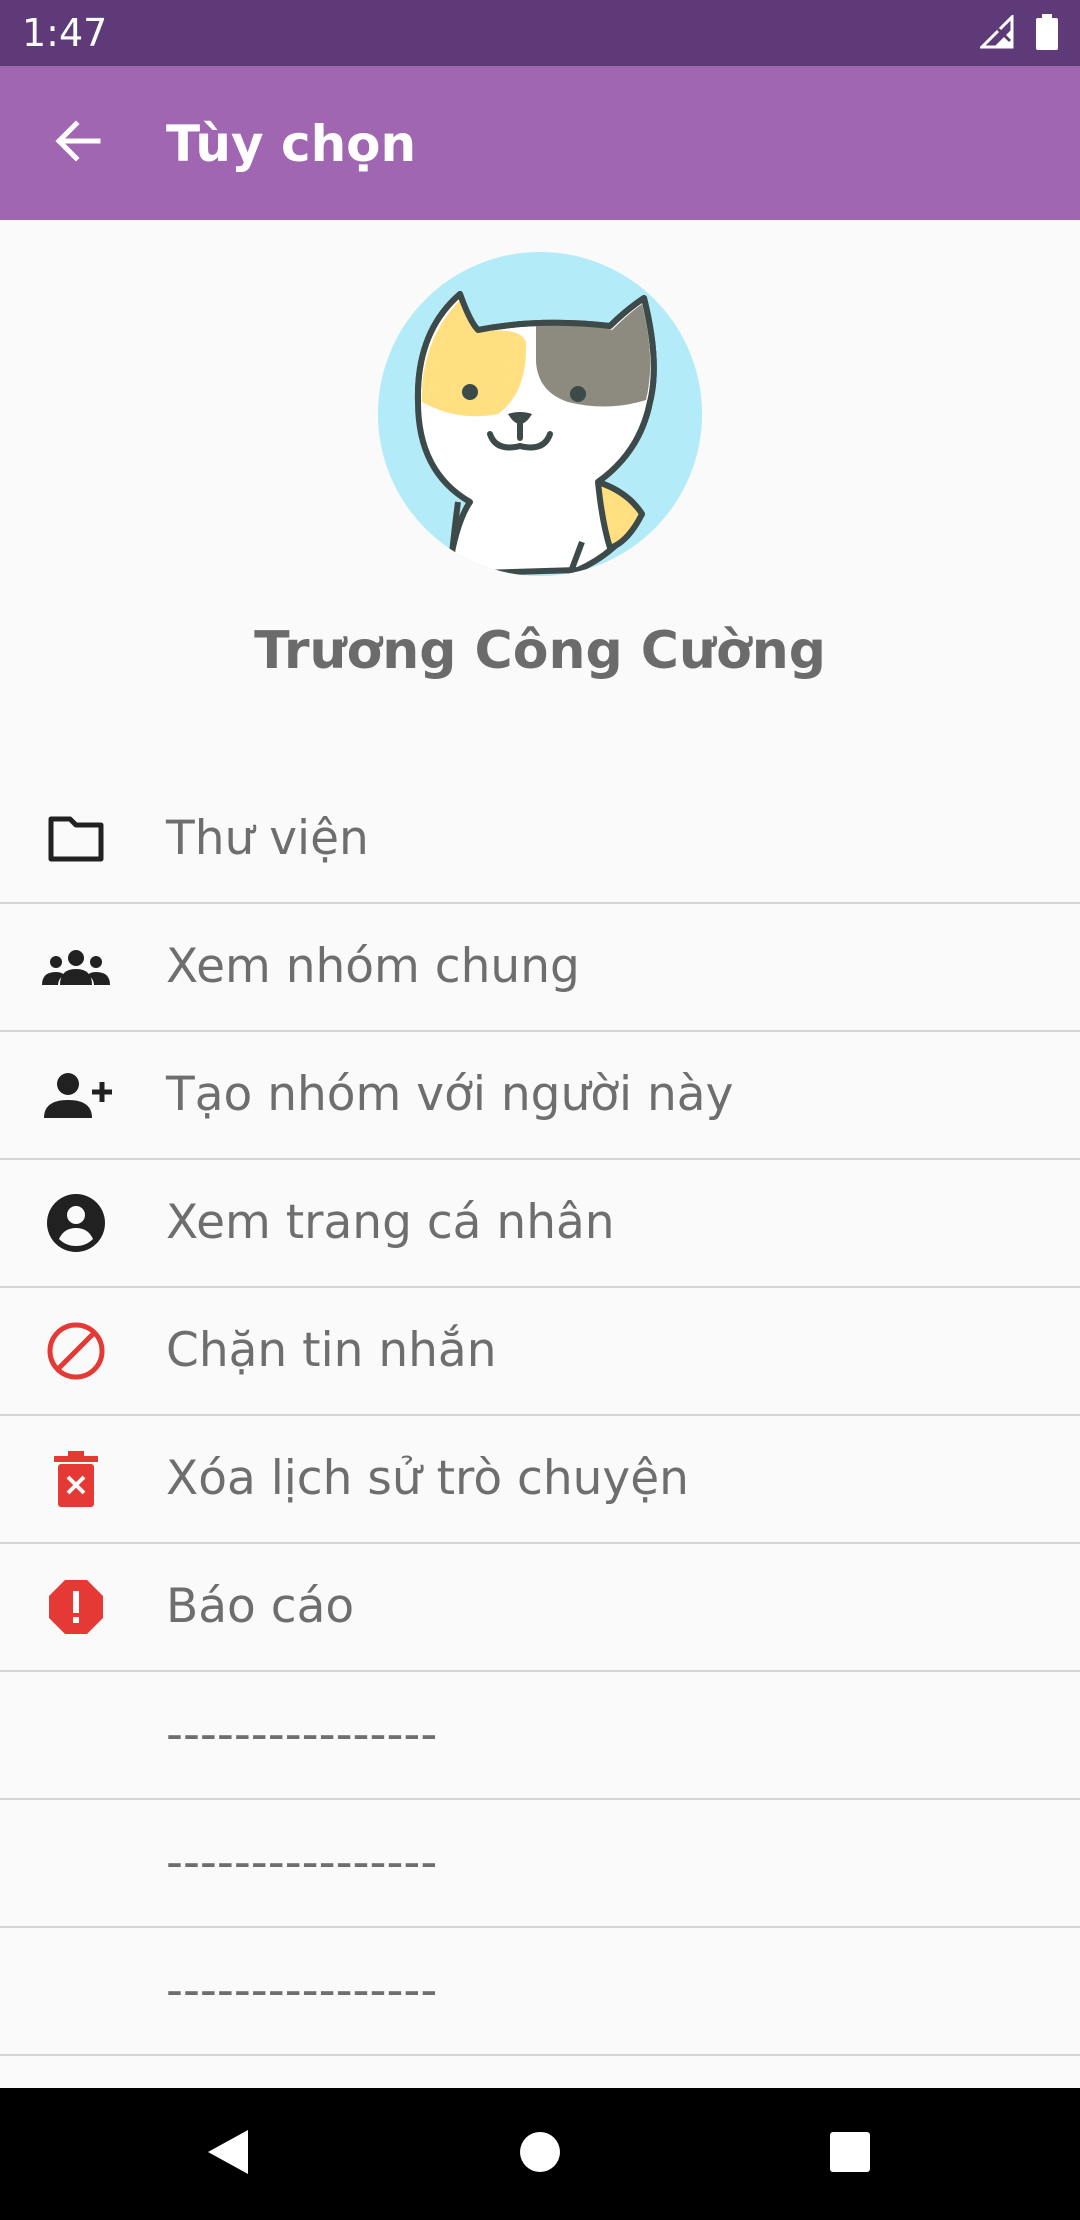 The height and width of the screenshot is (2220, 1080). Describe the element at coordinates (427, 1478) in the screenshot. I see `menu-item-label: Xóa lịch sử trò chuyện` at that location.